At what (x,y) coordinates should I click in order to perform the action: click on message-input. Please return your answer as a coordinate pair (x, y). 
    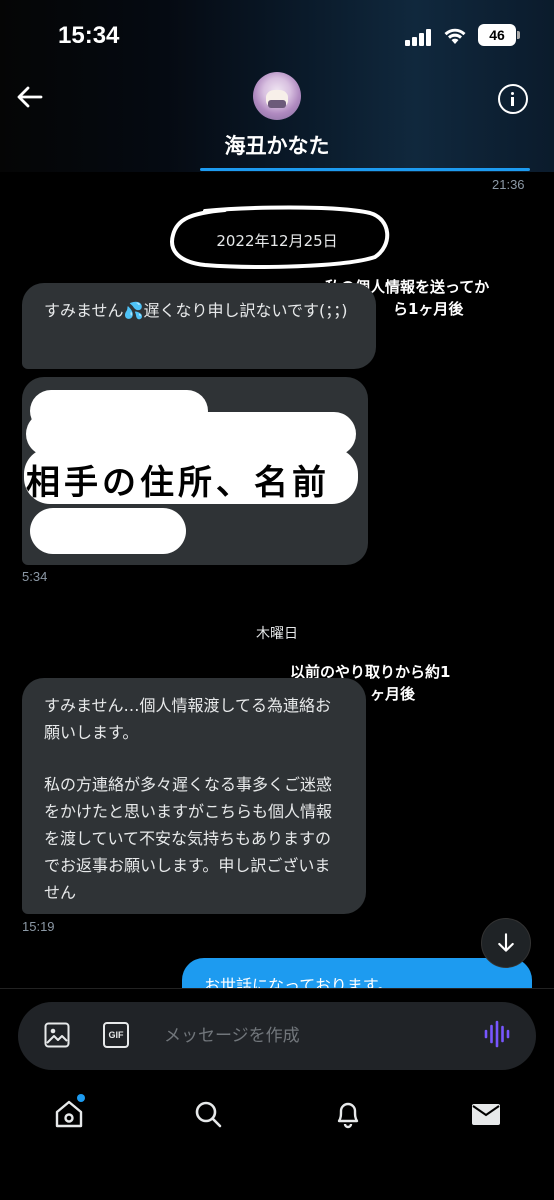
    Looking at the image, I should click on (314, 1036).